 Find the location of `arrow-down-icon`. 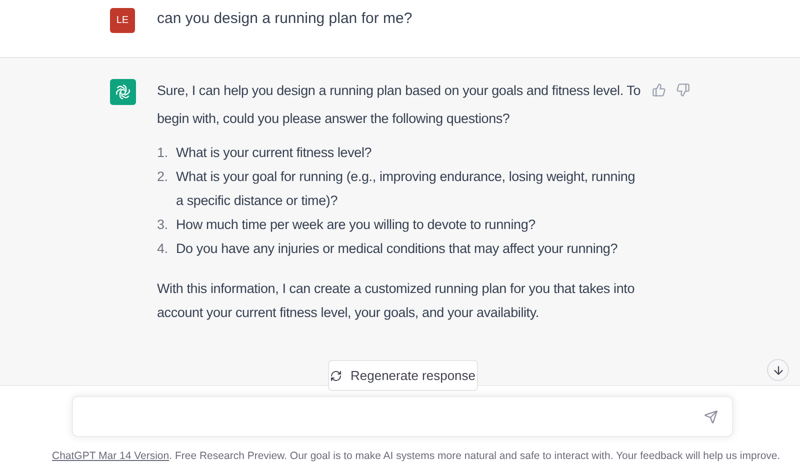

arrow-down-icon is located at coordinates (778, 370).